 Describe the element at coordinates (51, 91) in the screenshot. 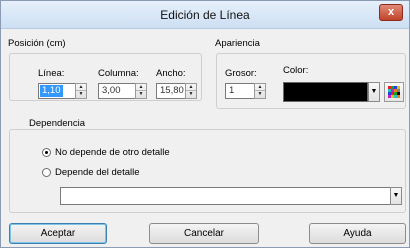

I see `linea-input: 1,10` at that location.